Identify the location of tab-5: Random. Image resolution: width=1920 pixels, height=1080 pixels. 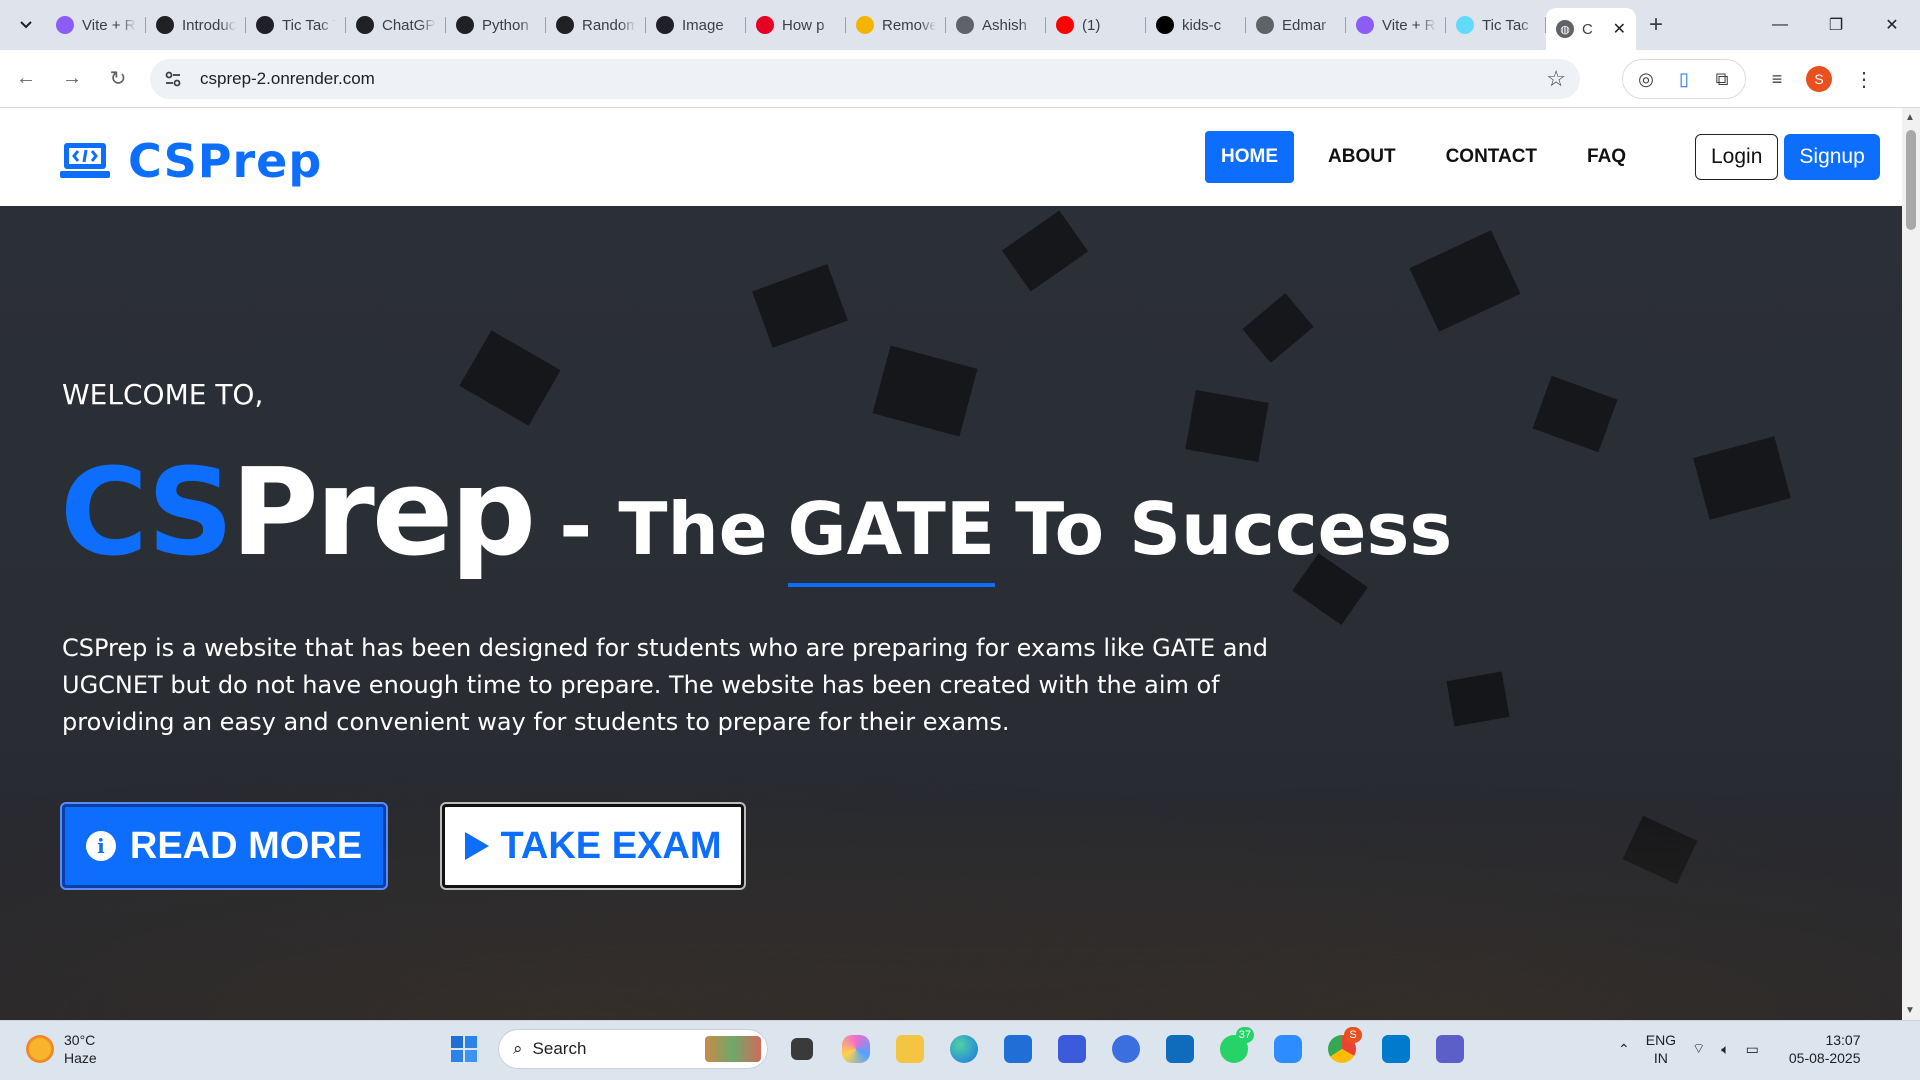
(596, 25).